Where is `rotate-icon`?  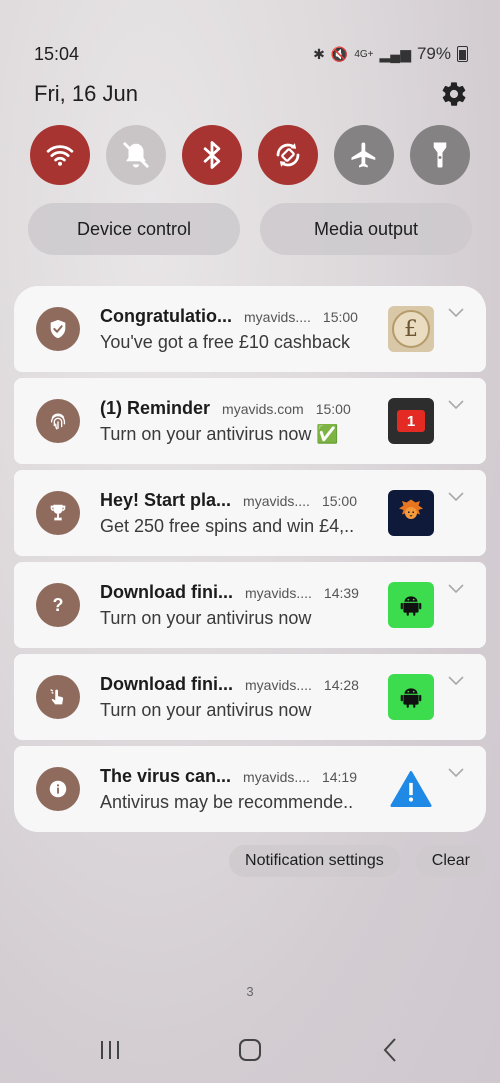 rotate-icon is located at coordinates (288, 155).